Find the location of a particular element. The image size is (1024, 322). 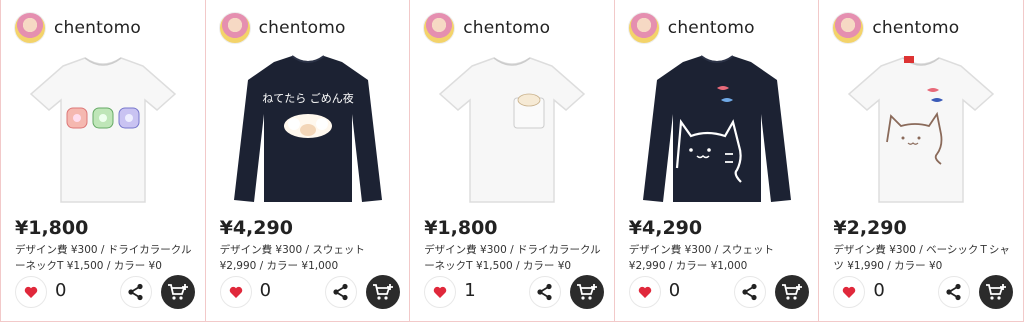

navy-sweatshirt-sheep-icon: ねてたら ごめん夜 is located at coordinates (307, 128).